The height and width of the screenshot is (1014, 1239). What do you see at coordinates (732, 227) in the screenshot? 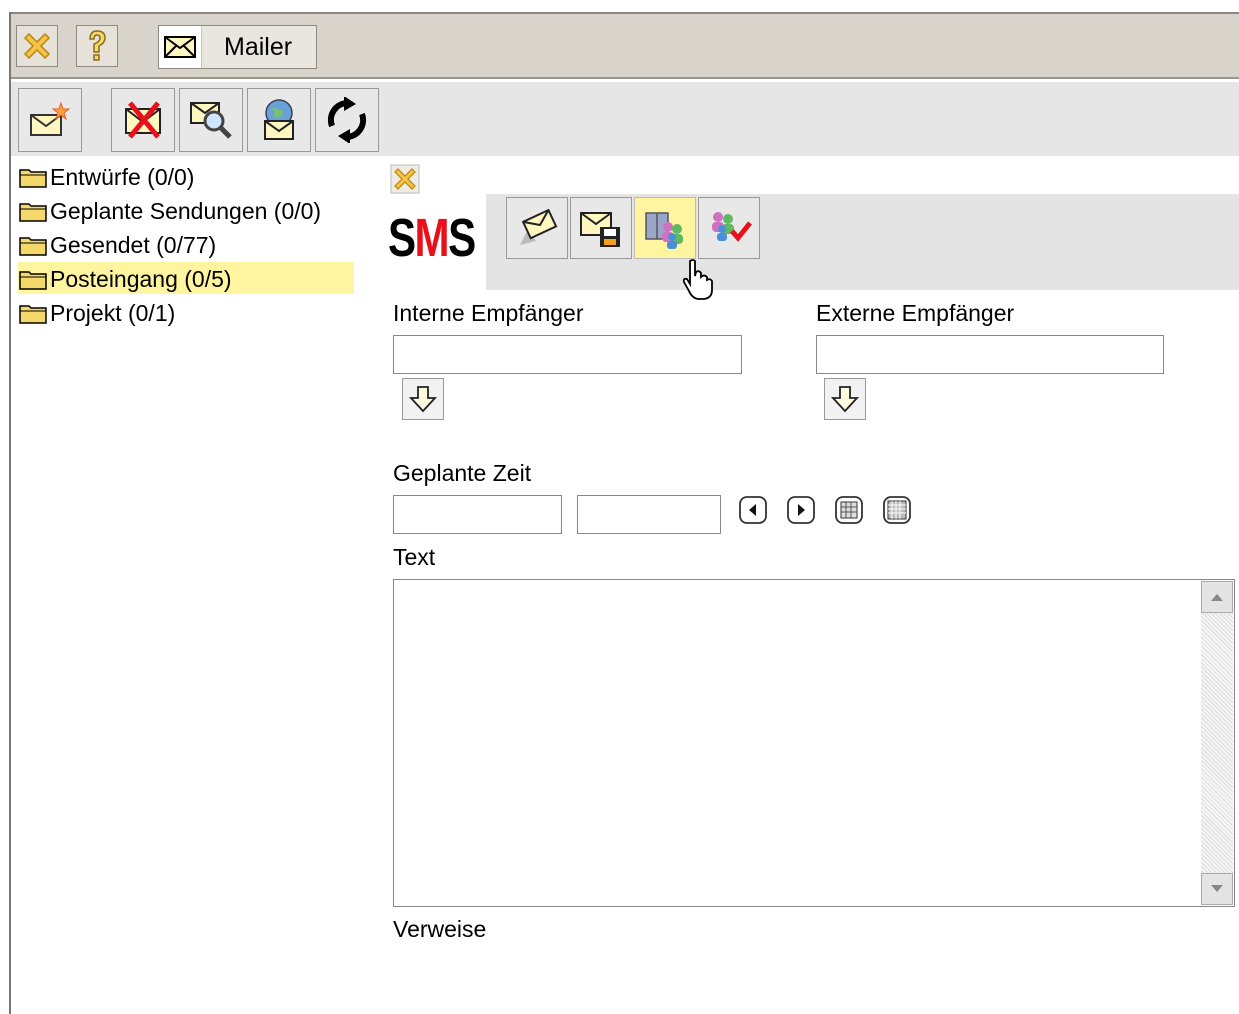
I see `users-check-icon` at bounding box center [732, 227].